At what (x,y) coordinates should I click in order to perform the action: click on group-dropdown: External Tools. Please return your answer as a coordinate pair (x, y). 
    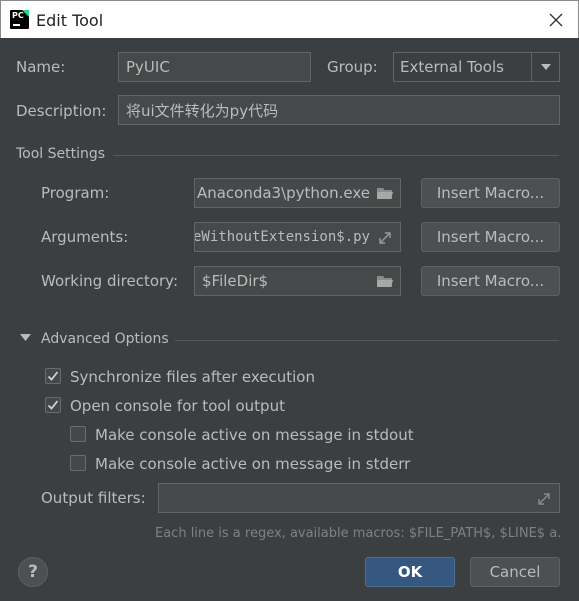
    Looking at the image, I should click on (476, 67).